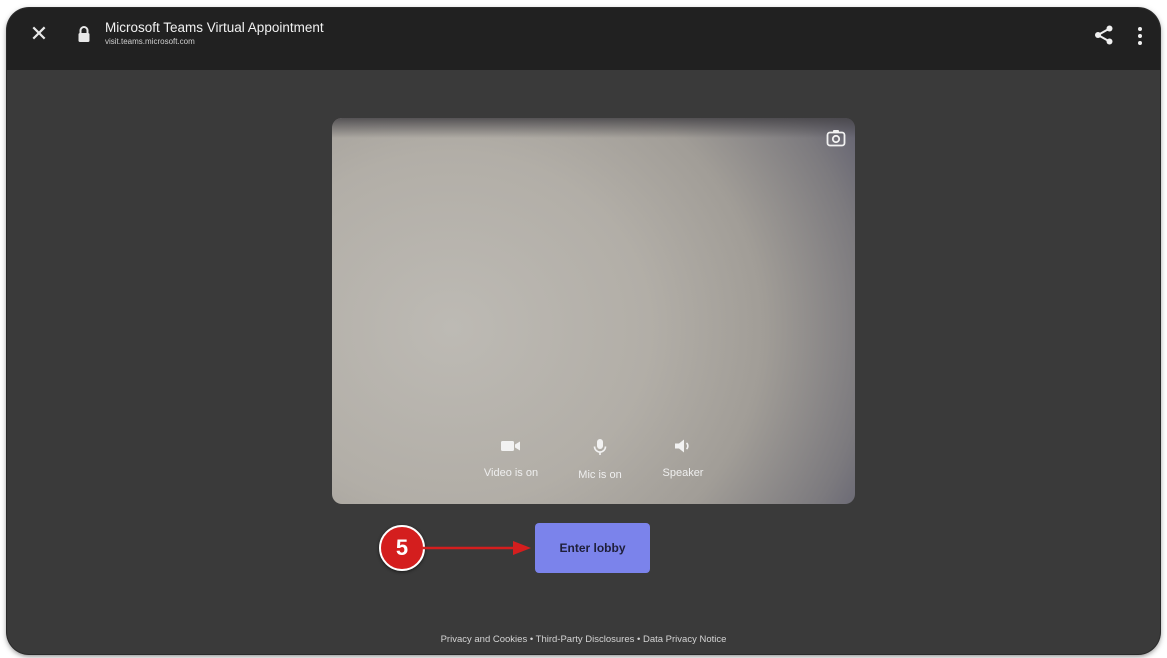 The width and height of the screenshot is (1167, 658). What do you see at coordinates (600, 475) in the screenshot?
I see `mic-toggle-label: Mic is on` at bounding box center [600, 475].